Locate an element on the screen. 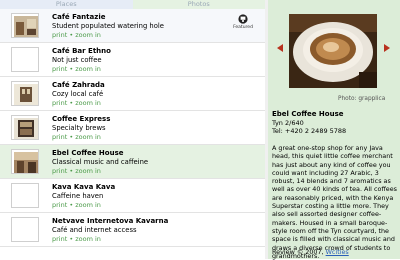 The width and height of the screenshot is (400, 260). tab-photos: Photos is located at coordinates (198, 4).